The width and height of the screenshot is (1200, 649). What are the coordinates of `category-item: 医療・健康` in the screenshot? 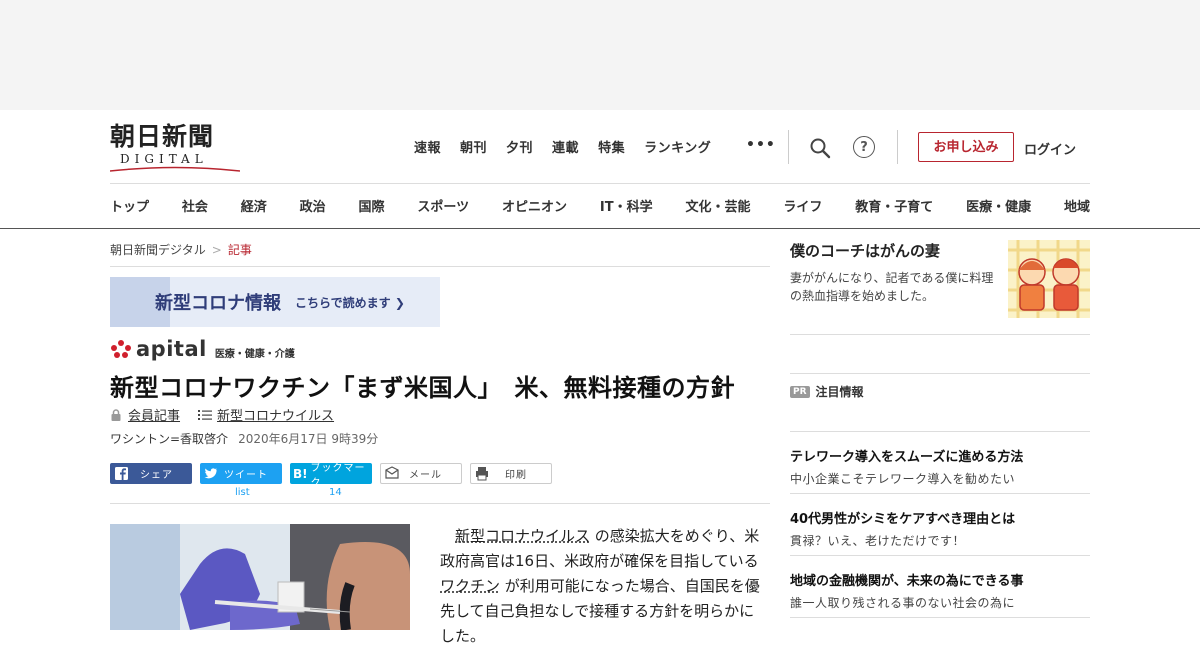 It's located at (998, 205).